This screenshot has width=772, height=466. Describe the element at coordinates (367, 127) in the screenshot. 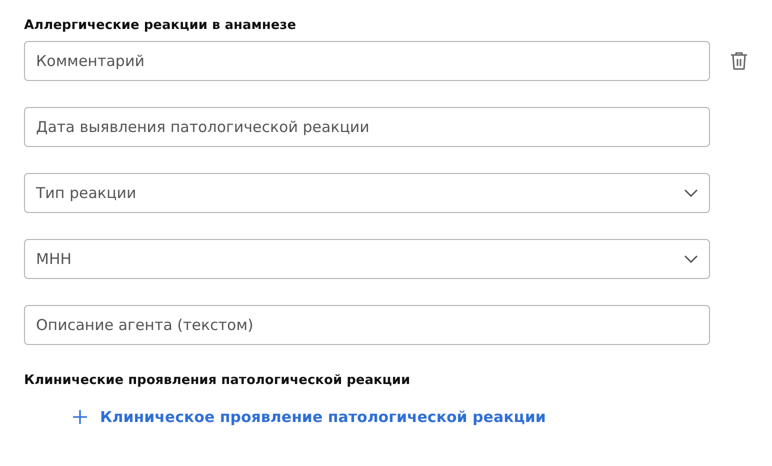

I see `input-field: Дата выявления патологической реакции` at that location.